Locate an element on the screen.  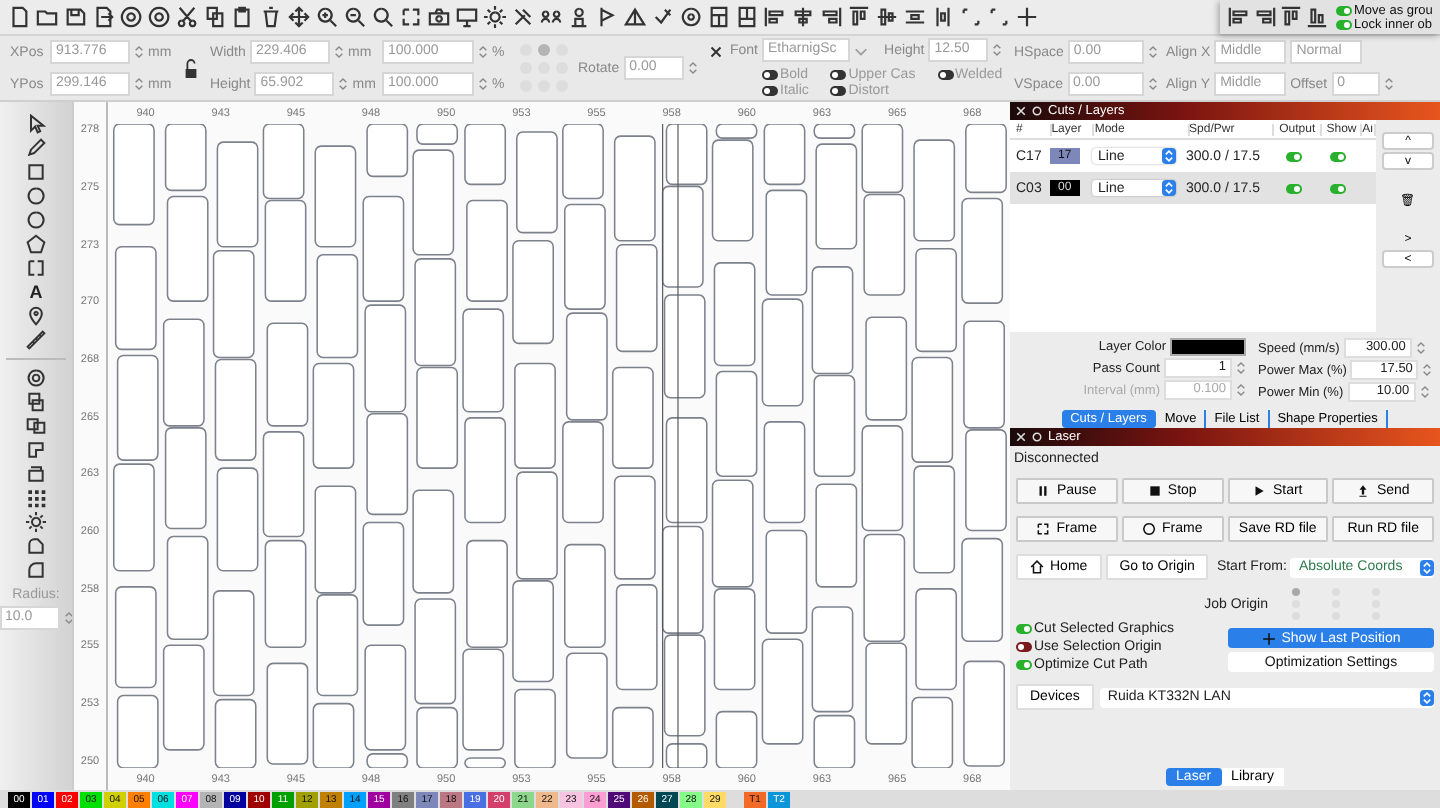
align-center-icon is located at coordinates (803, 17).